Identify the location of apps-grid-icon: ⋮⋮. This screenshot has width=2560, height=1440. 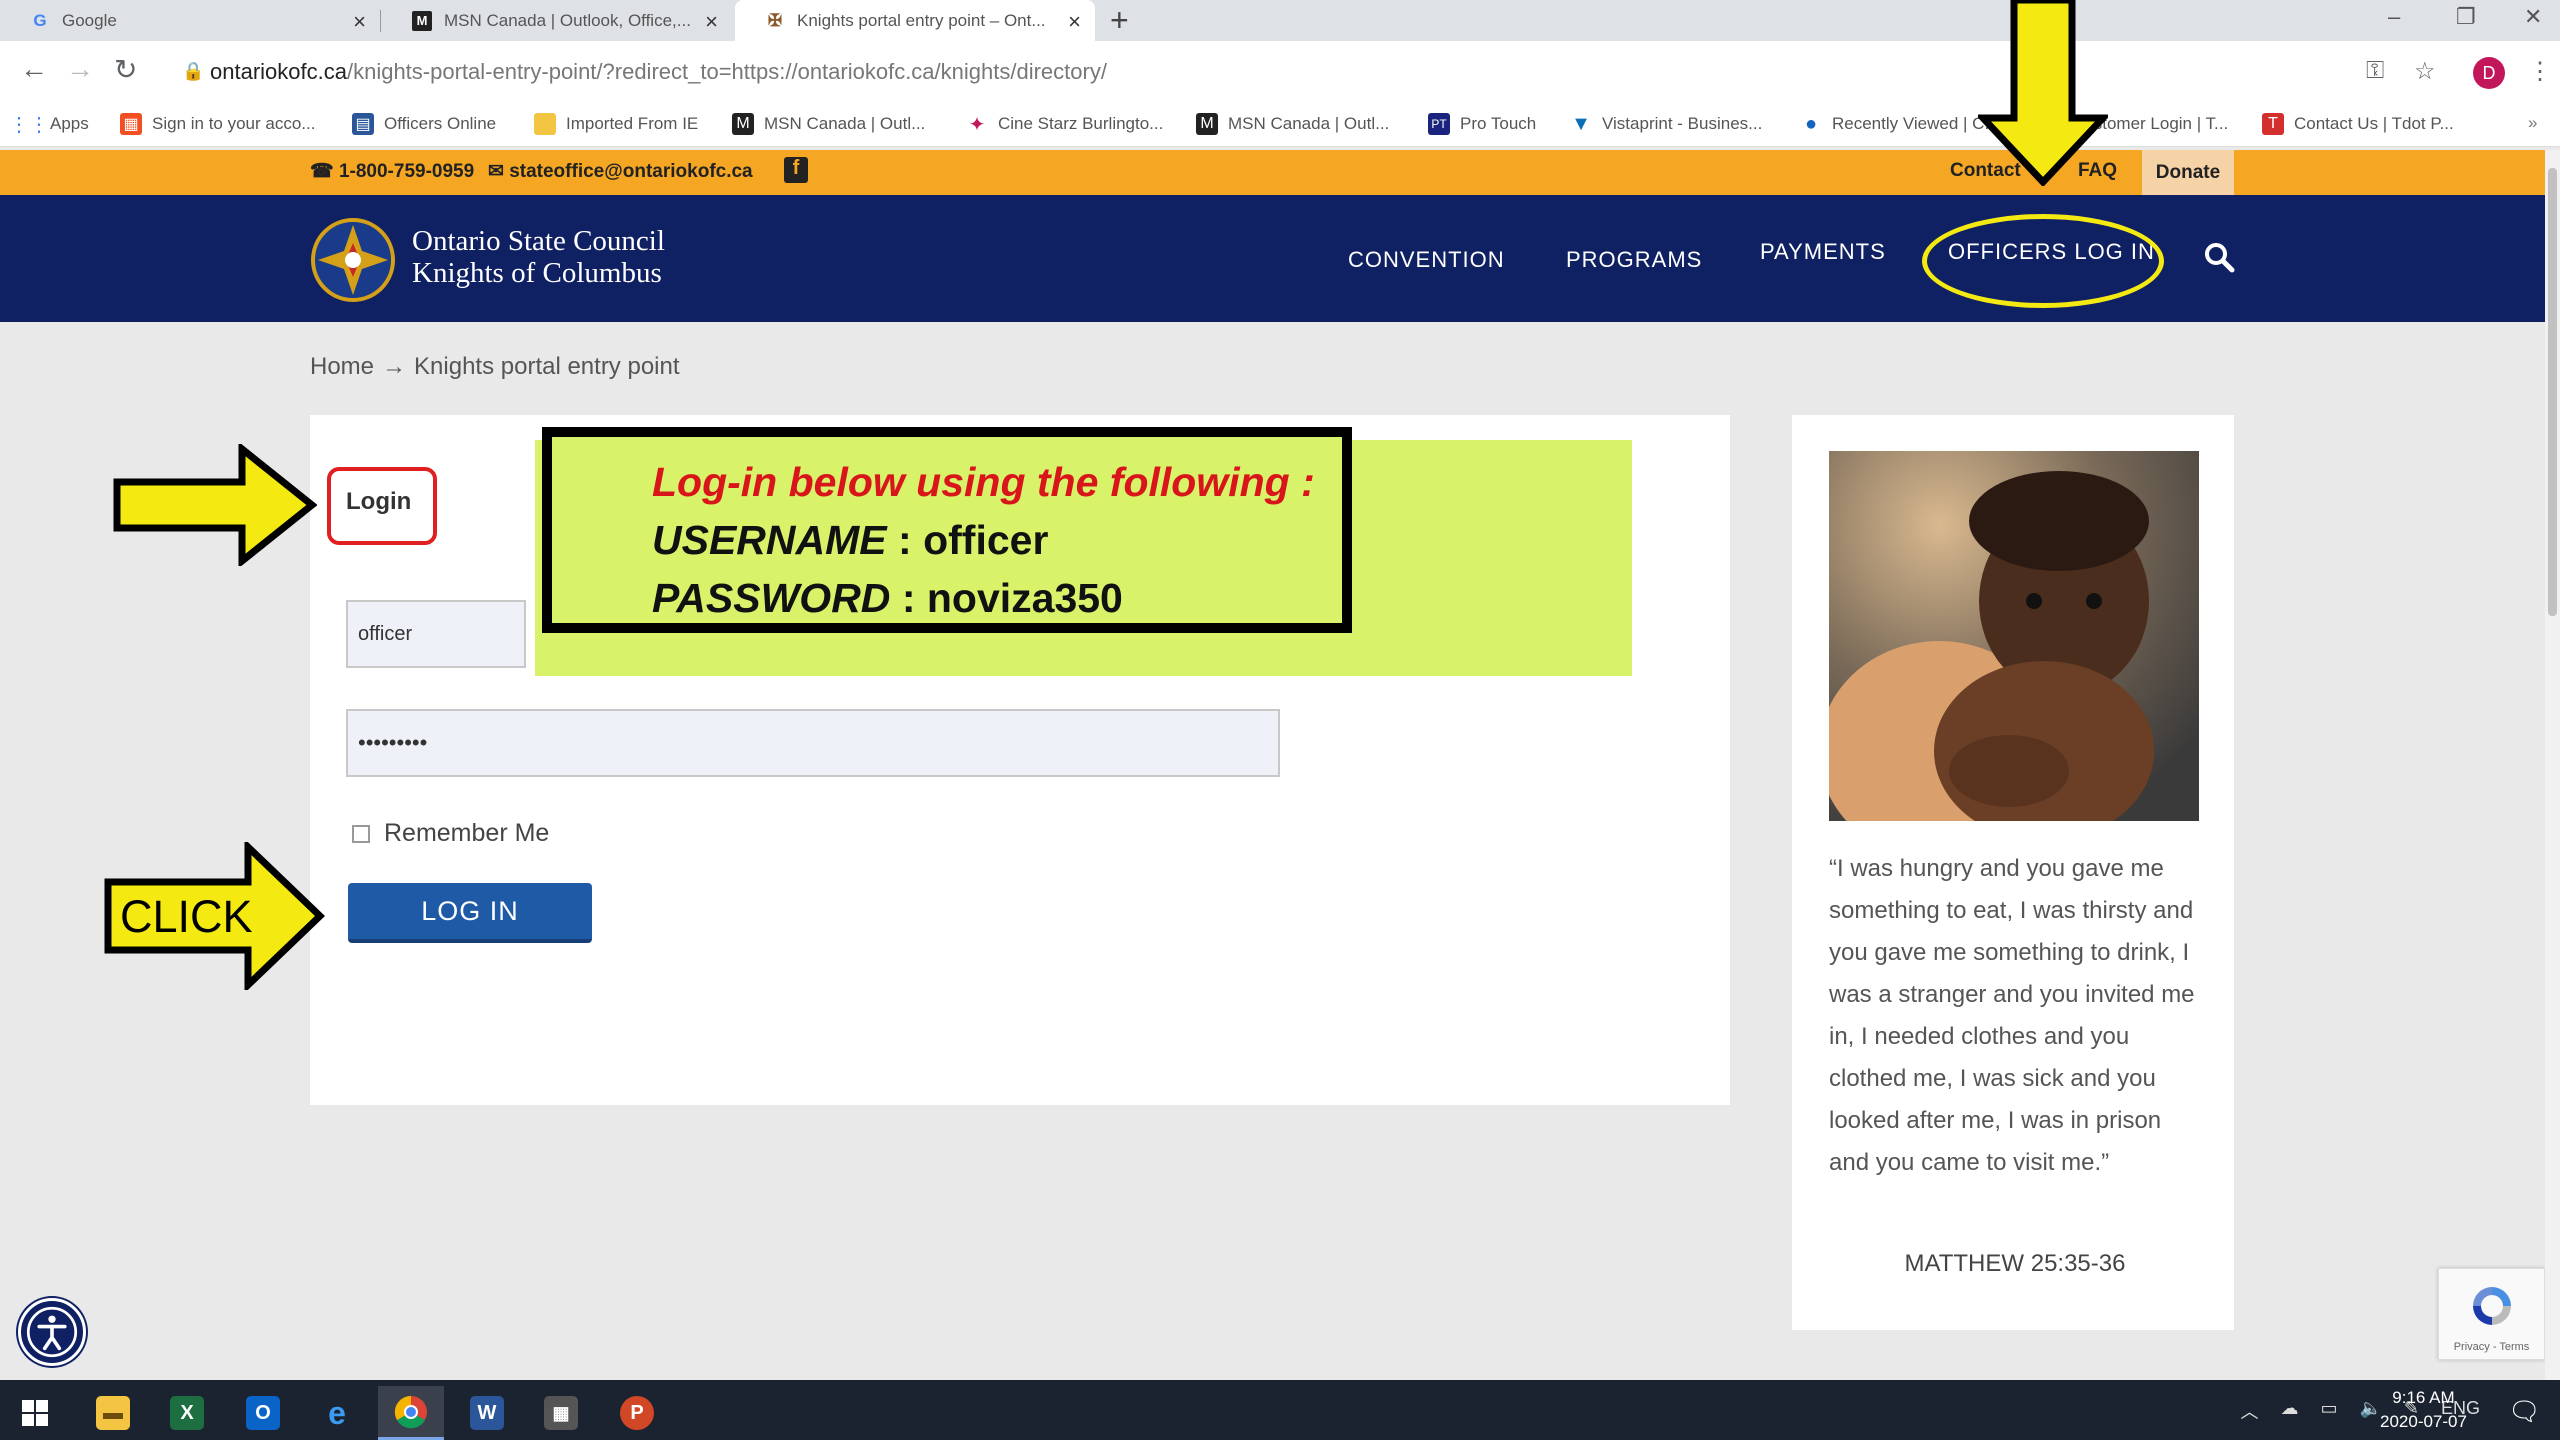
(29, 124).